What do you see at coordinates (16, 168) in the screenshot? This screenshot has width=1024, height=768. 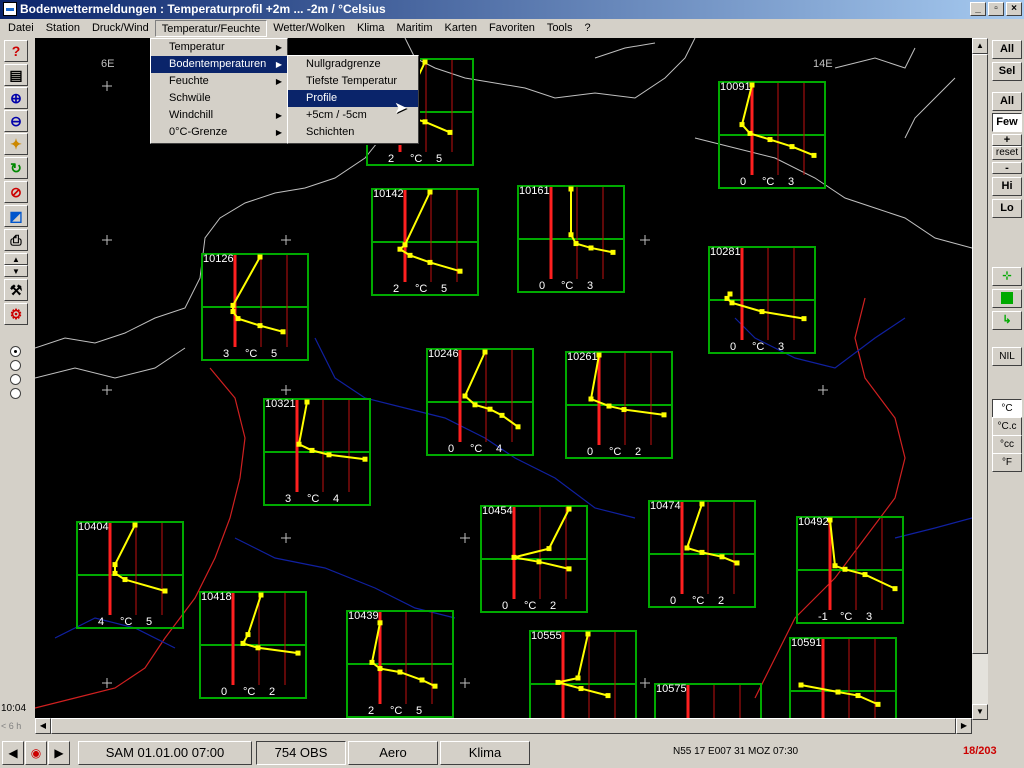 I see `refresh-icon: ↻` at bounding box center [16, 168].